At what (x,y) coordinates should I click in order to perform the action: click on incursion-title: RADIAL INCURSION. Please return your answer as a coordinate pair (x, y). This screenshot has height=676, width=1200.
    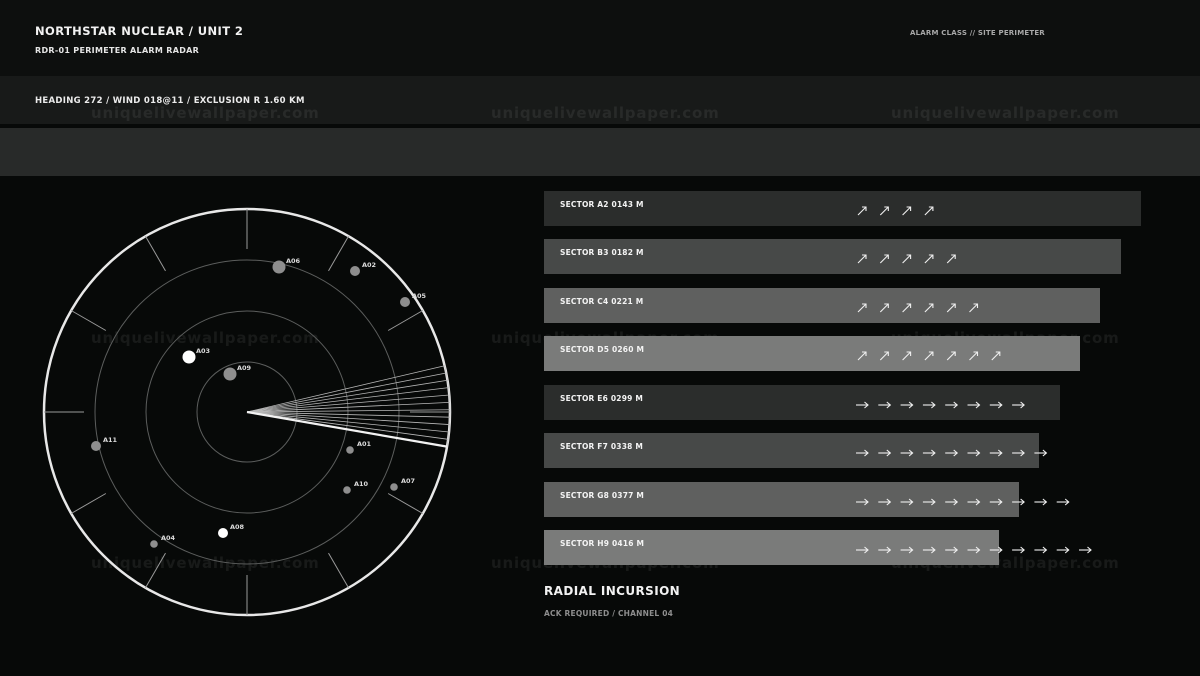
    Looking at the image, I should click on (612, 591).